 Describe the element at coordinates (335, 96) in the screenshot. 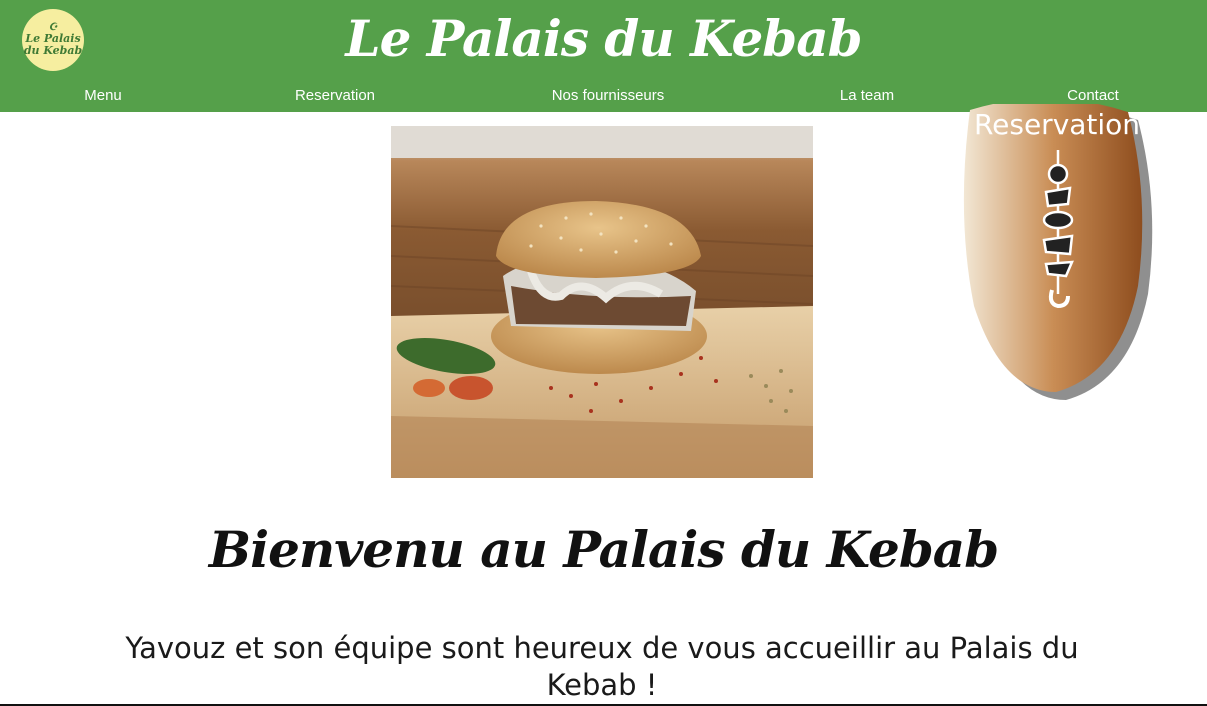

I see `nav-item-reservation: Reservation` at that location.